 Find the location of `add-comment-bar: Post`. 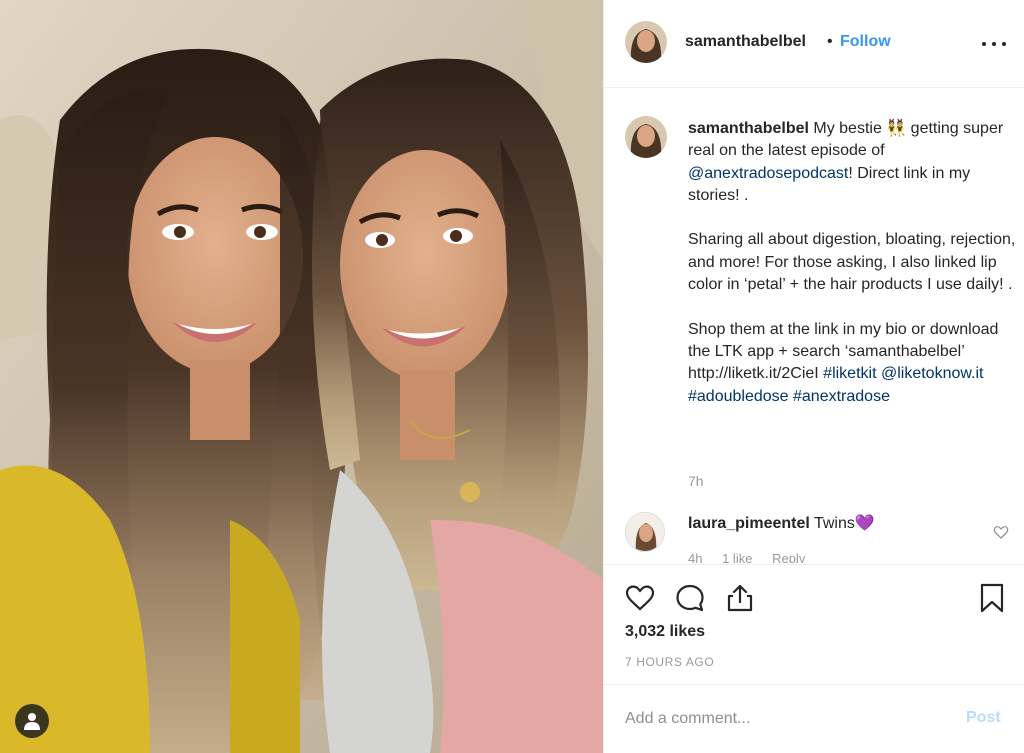

add-comment-bar: Post is located at coordinates (814, 718).